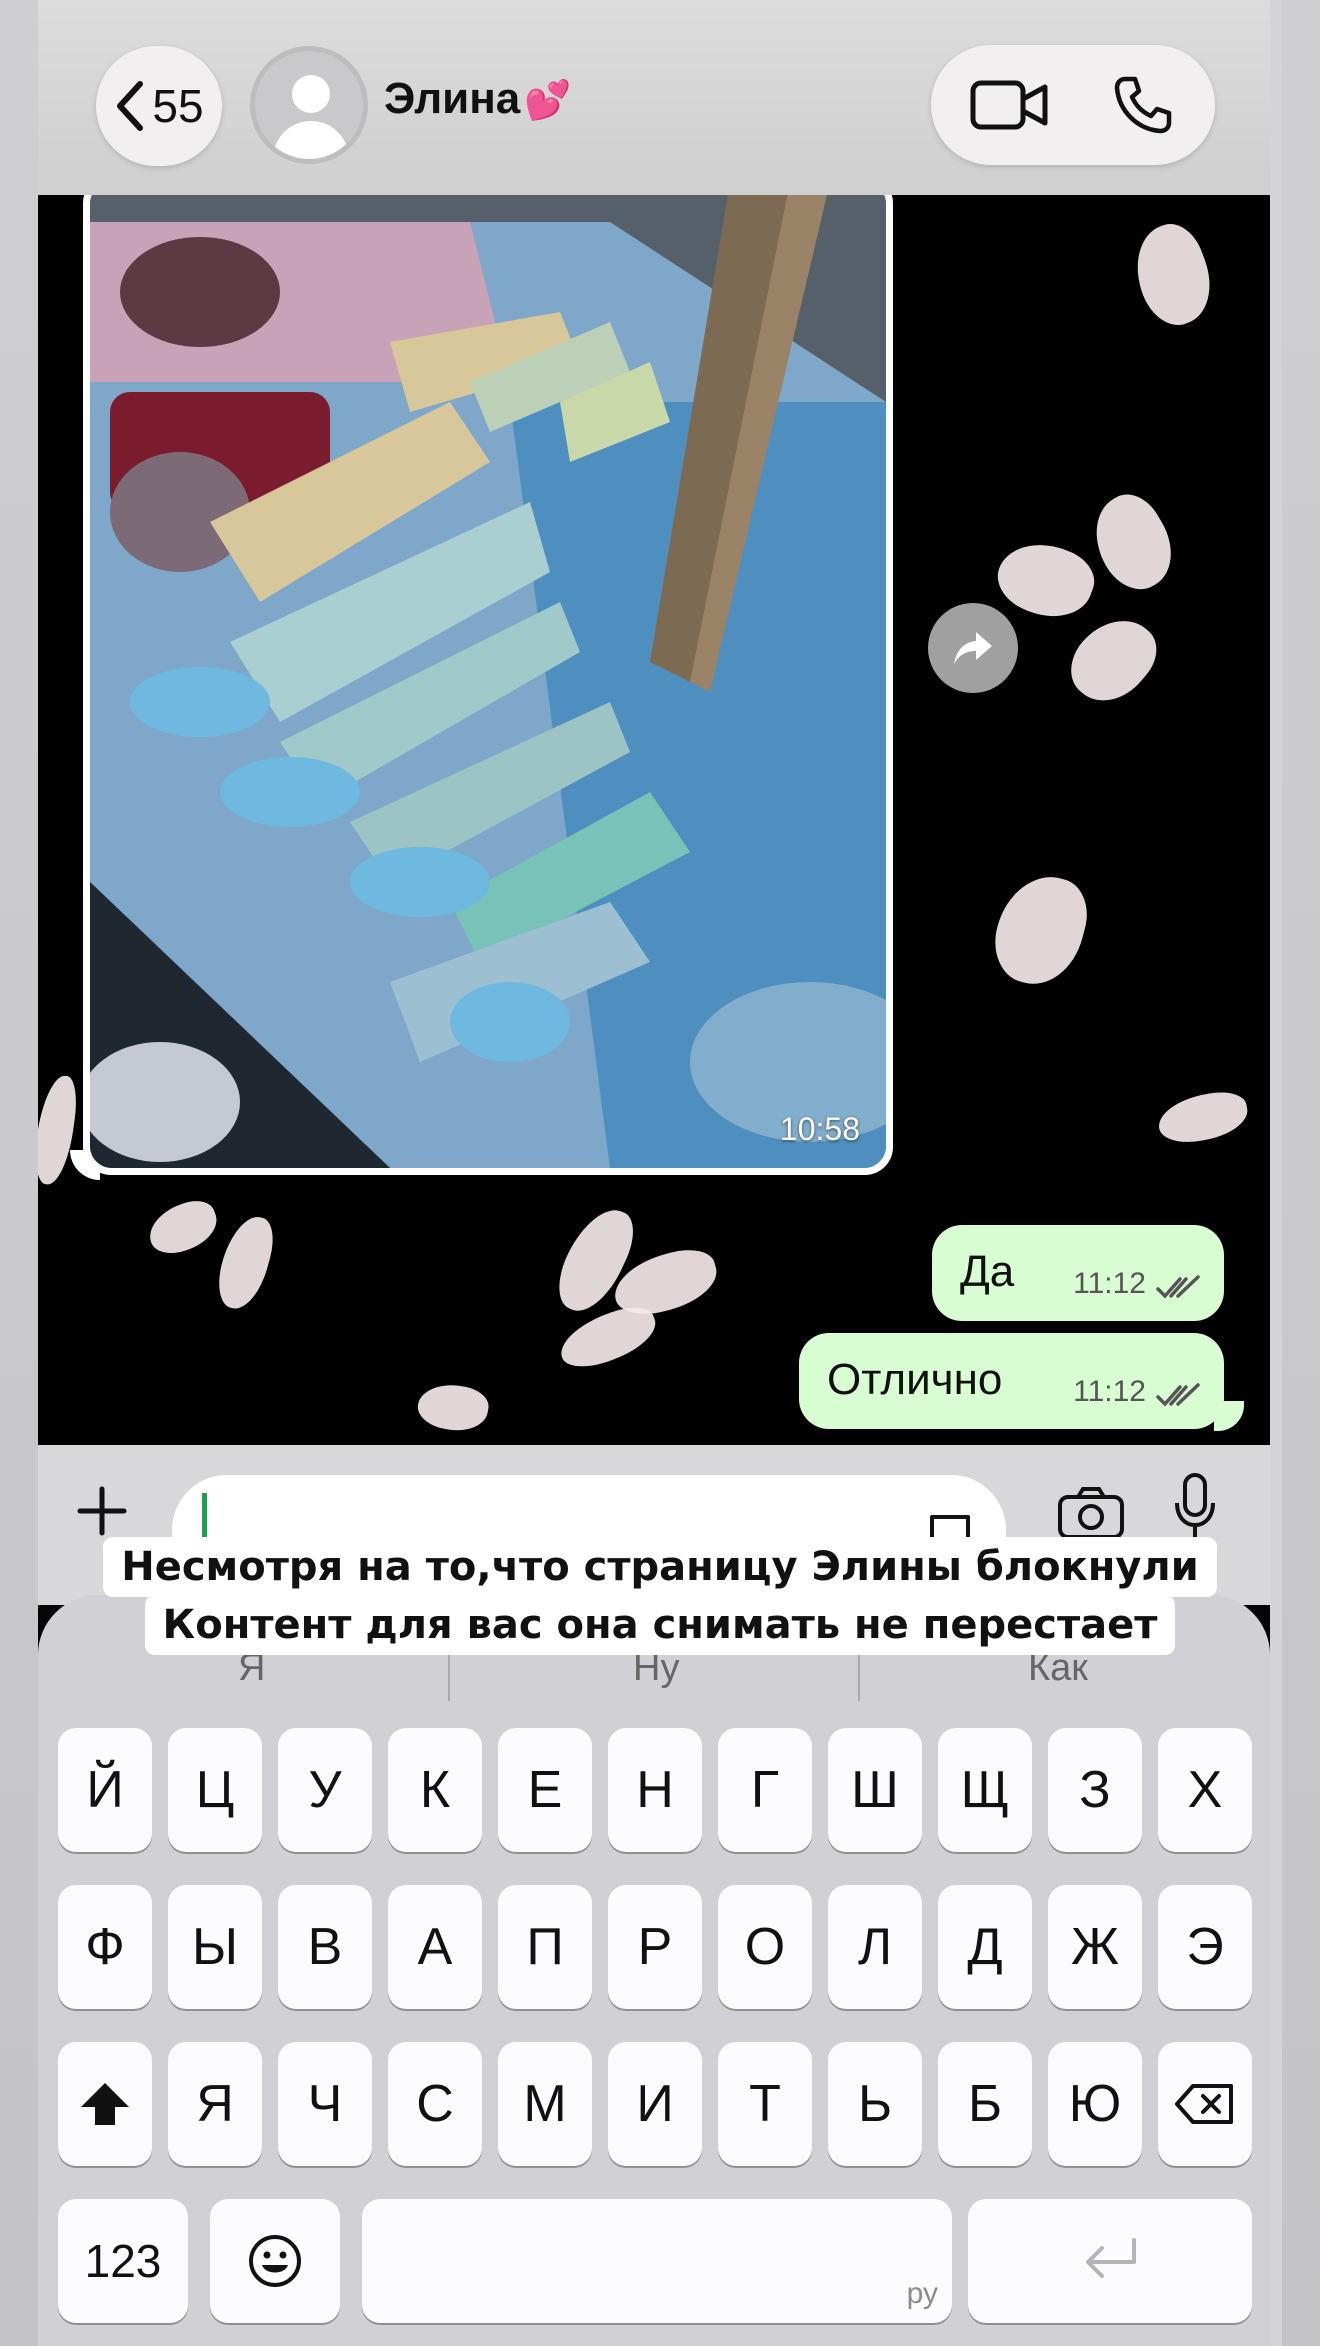 The height and width of the screenshot is (2346, 1320). Describe the element at coordinates (19, 1173) in the screenshot. I see `left-margin` at that location.